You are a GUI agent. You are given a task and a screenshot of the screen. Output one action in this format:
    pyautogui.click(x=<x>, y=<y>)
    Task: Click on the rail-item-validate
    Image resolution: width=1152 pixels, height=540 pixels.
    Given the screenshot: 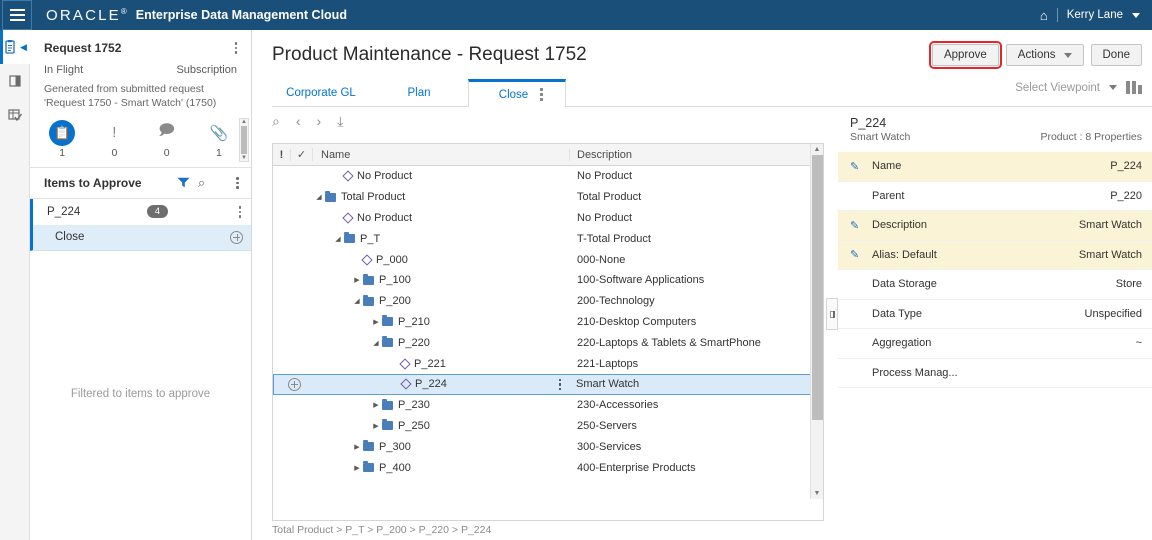 What is the action you would take?
    pyautogui.click(x=15, y=115)
    